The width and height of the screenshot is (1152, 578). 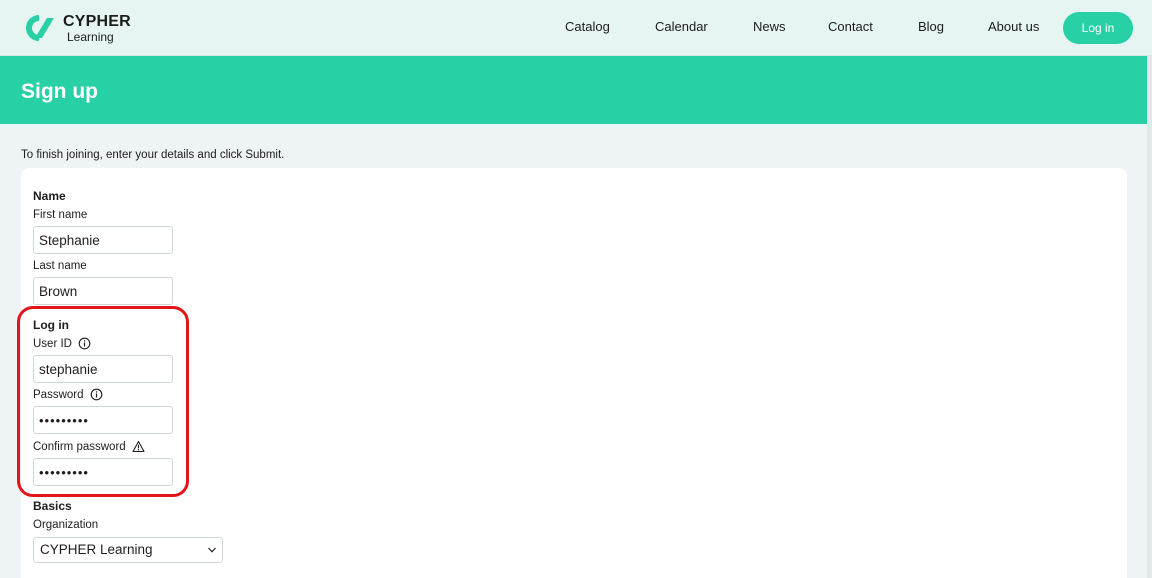 I want to click on last-name-label: Last name, so click(x=60, y=266).